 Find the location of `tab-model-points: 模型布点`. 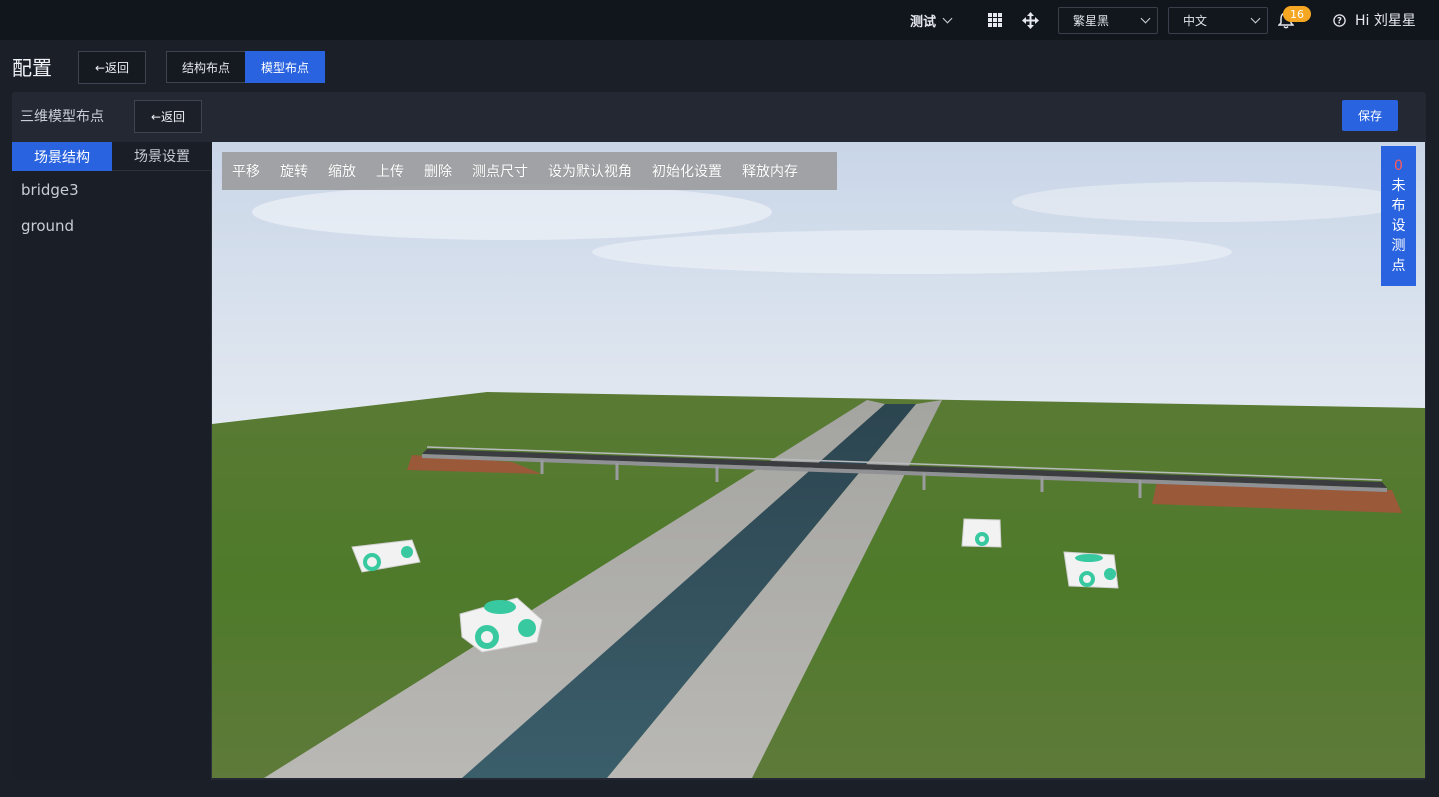

tab-model-points: 模型布点 is located at coordinates (285, 67).